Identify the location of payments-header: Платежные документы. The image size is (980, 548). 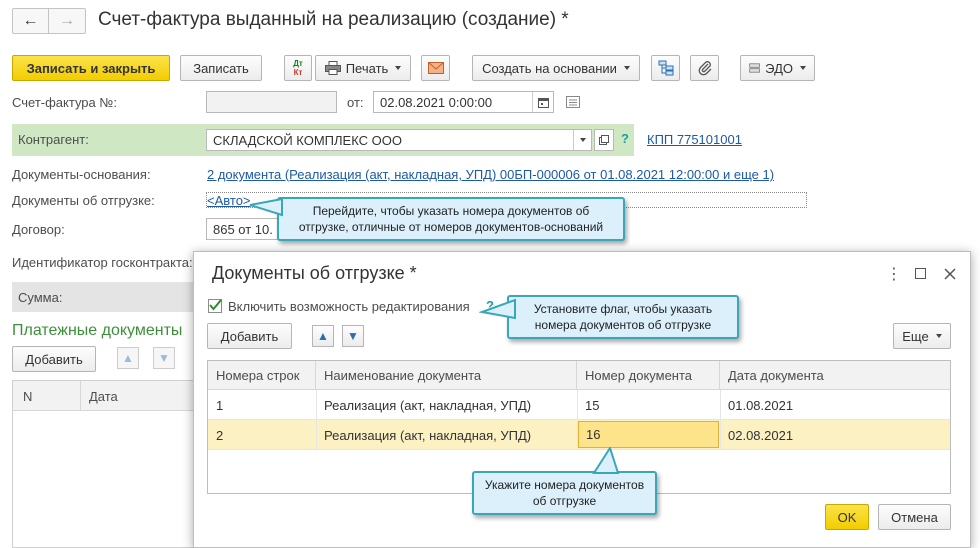
(97, 330).